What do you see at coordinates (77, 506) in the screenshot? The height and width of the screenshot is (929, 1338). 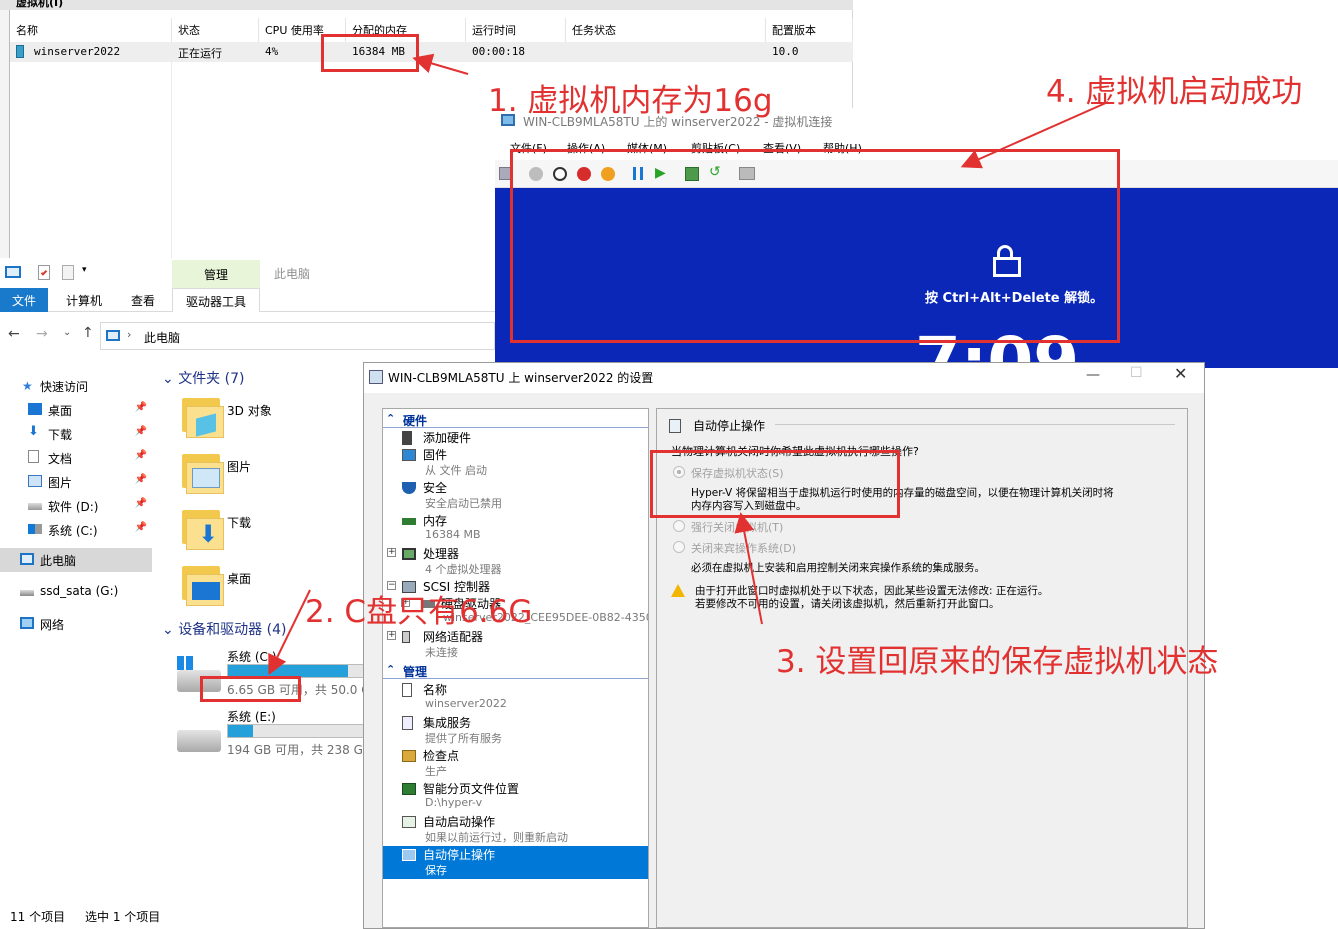 I see `nav-item-drive-d: 软件 (D:) 📌` at bounding box center [77, 506].